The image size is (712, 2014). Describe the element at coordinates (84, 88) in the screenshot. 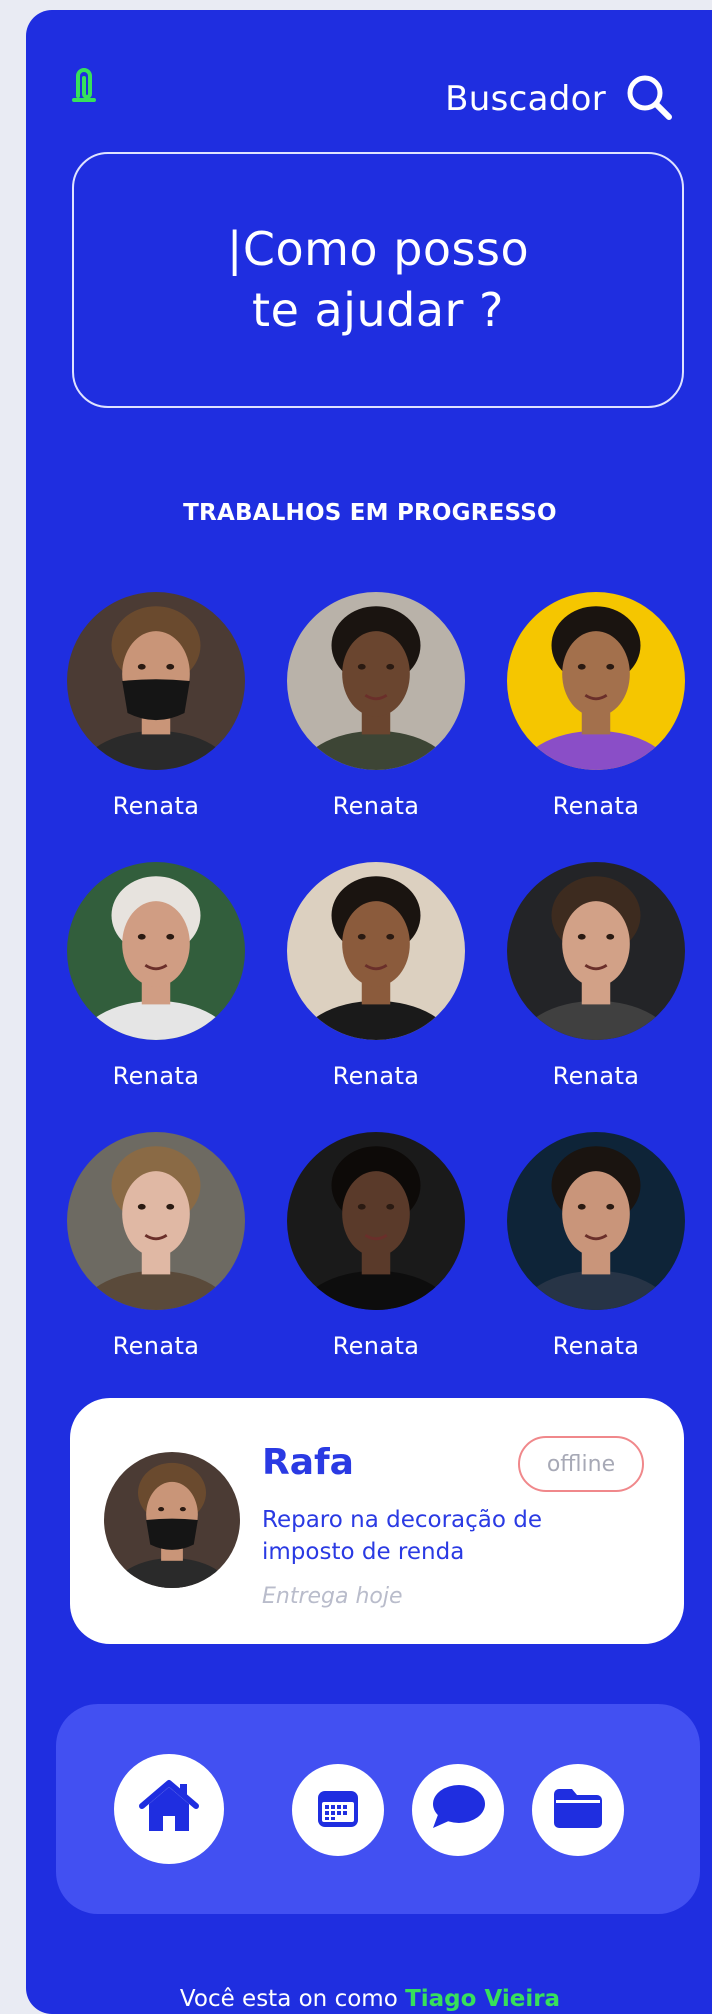

I see `paperclip-logo-icon` at that location.